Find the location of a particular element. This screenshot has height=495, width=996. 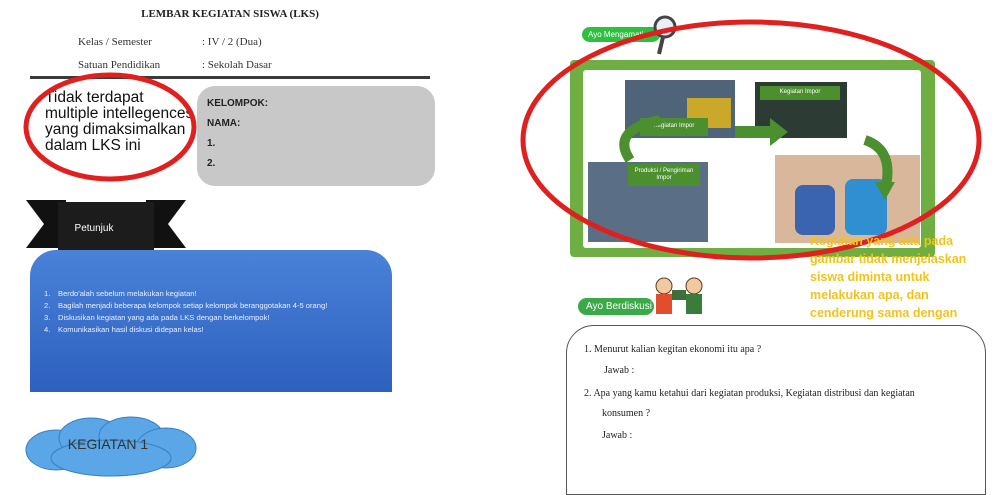

answer-1: Jawab : is located at coordinates (619, 370).